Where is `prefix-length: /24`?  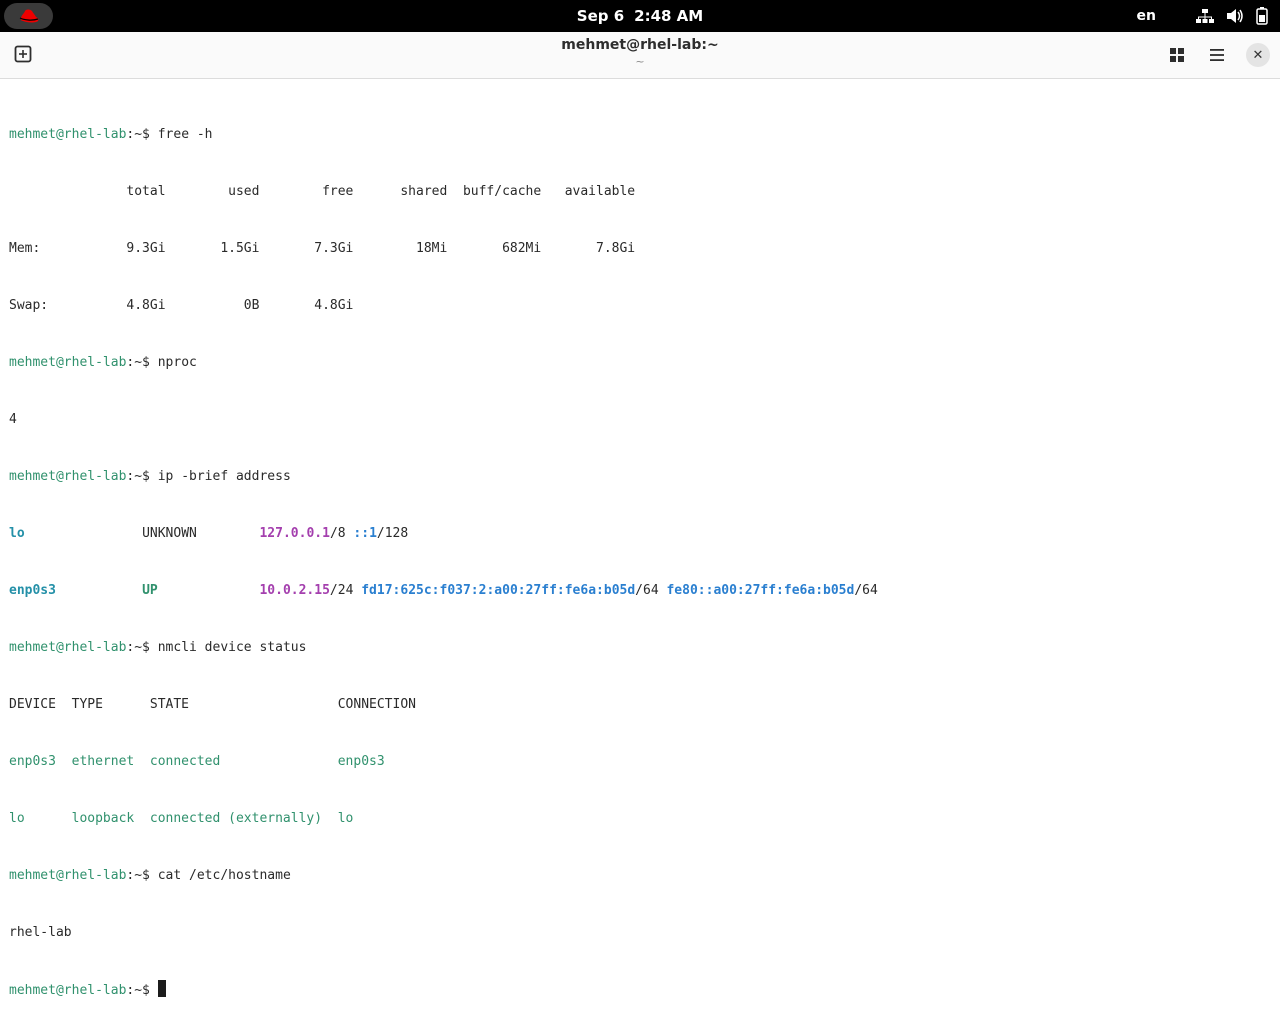 prefix-length: /24 is located at coordinates (345, 590).